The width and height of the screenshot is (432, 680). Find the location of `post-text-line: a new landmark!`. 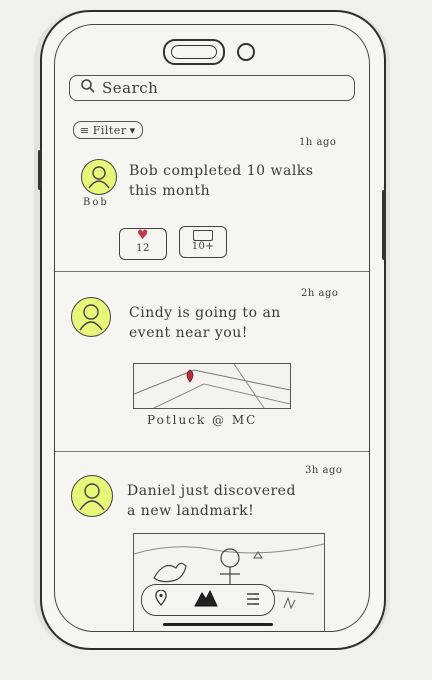

post-text-line: a new landmark! is located at coordinates (191, 511).